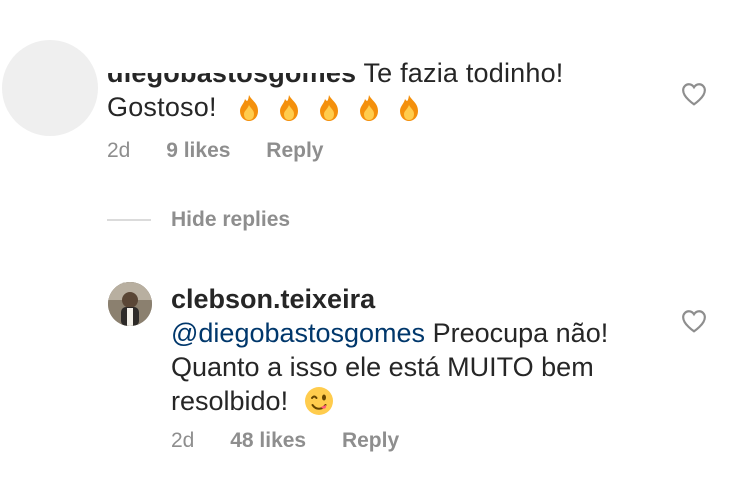 The width and height of the screenshot is (750, 500). Describe the element at coordinates (294, 150) in the screenshot. I see `comment-reply-button: Reply` at that location.